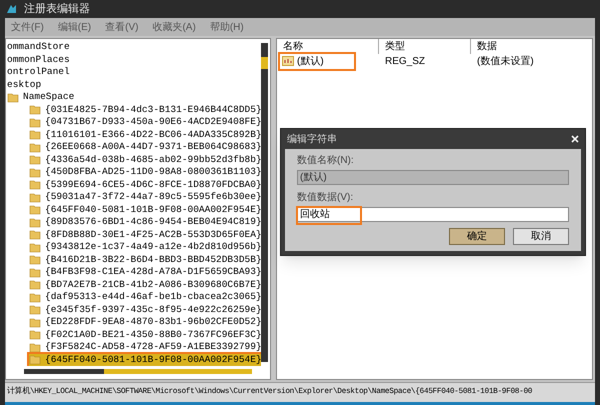 Image resolution: width=600 pixels, height=405 pixels. I want to click on tree-item: {9343812e-1c37-4a49-a12e-4b2d810d956b}, so click(145, 247).